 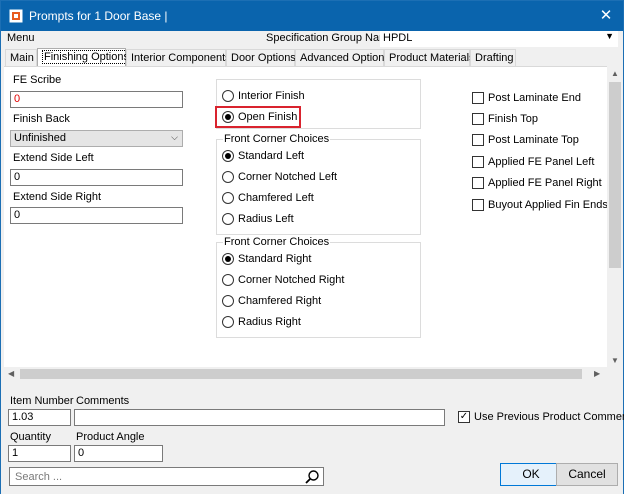 I want to click on scroll-up-icon: ▲, so click(x=615, y=73).